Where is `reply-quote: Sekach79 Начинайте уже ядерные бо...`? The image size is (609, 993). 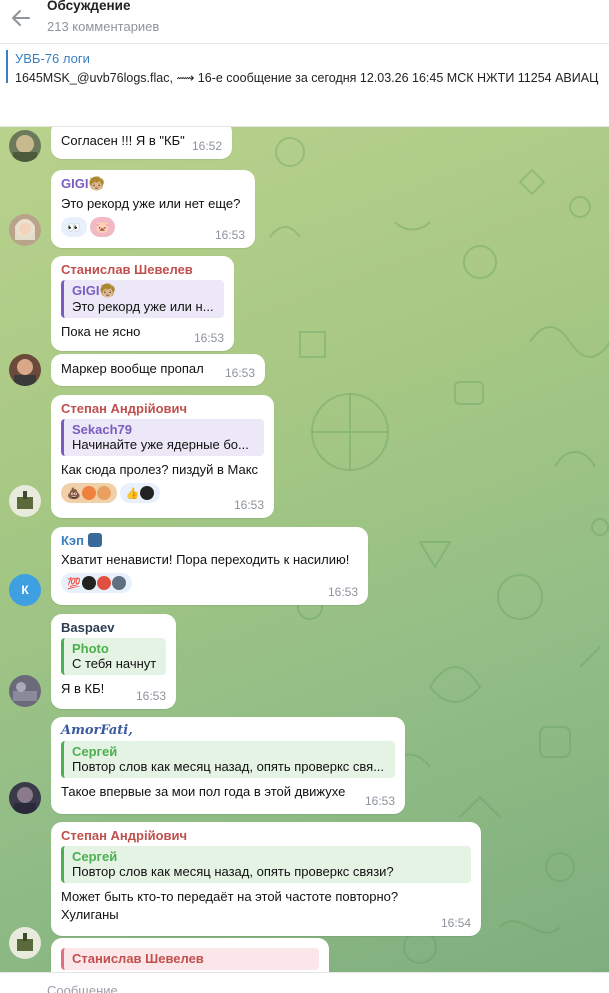 reply-quote: Sekach79 Начинайте уже ядерные бо... is located at coordinates (162, 437).